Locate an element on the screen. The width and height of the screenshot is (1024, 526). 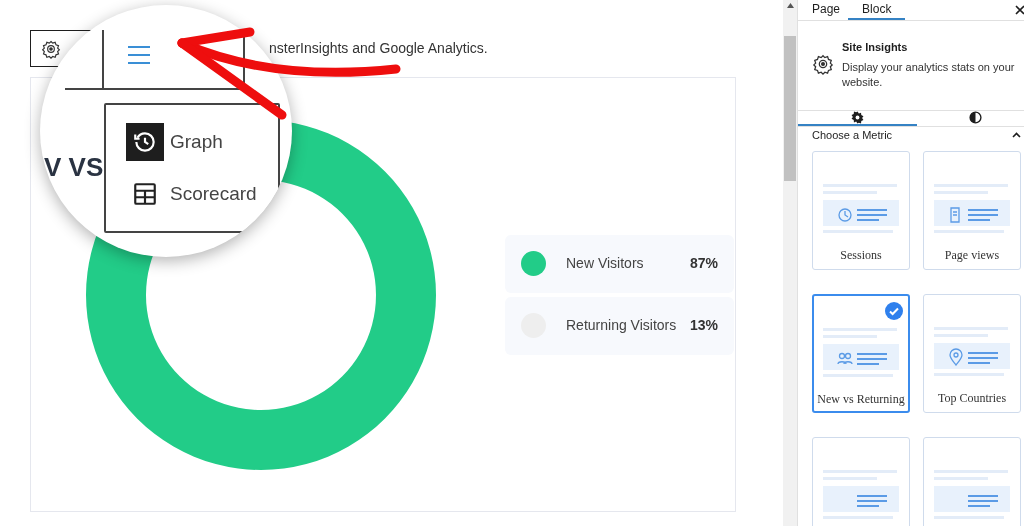
metric-card: Sessions is located at coordinates (861, 210).